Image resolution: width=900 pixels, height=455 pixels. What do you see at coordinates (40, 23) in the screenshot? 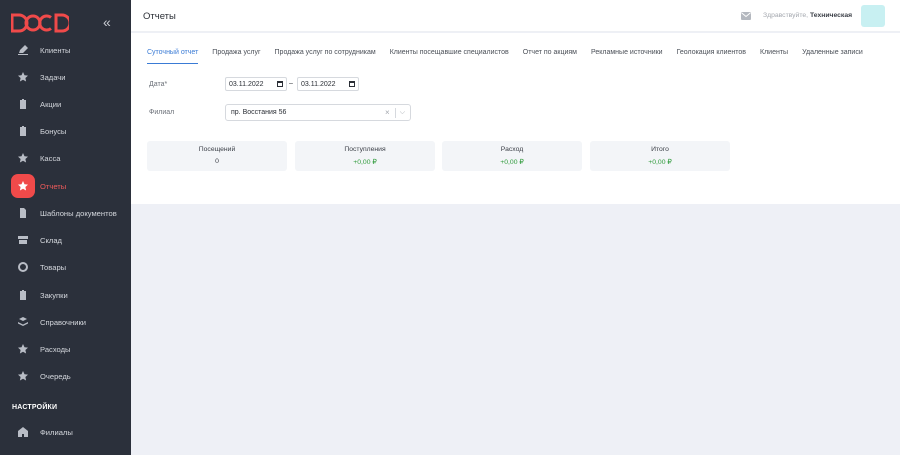
I see `docd-logo` at bounding box center [40, 23].